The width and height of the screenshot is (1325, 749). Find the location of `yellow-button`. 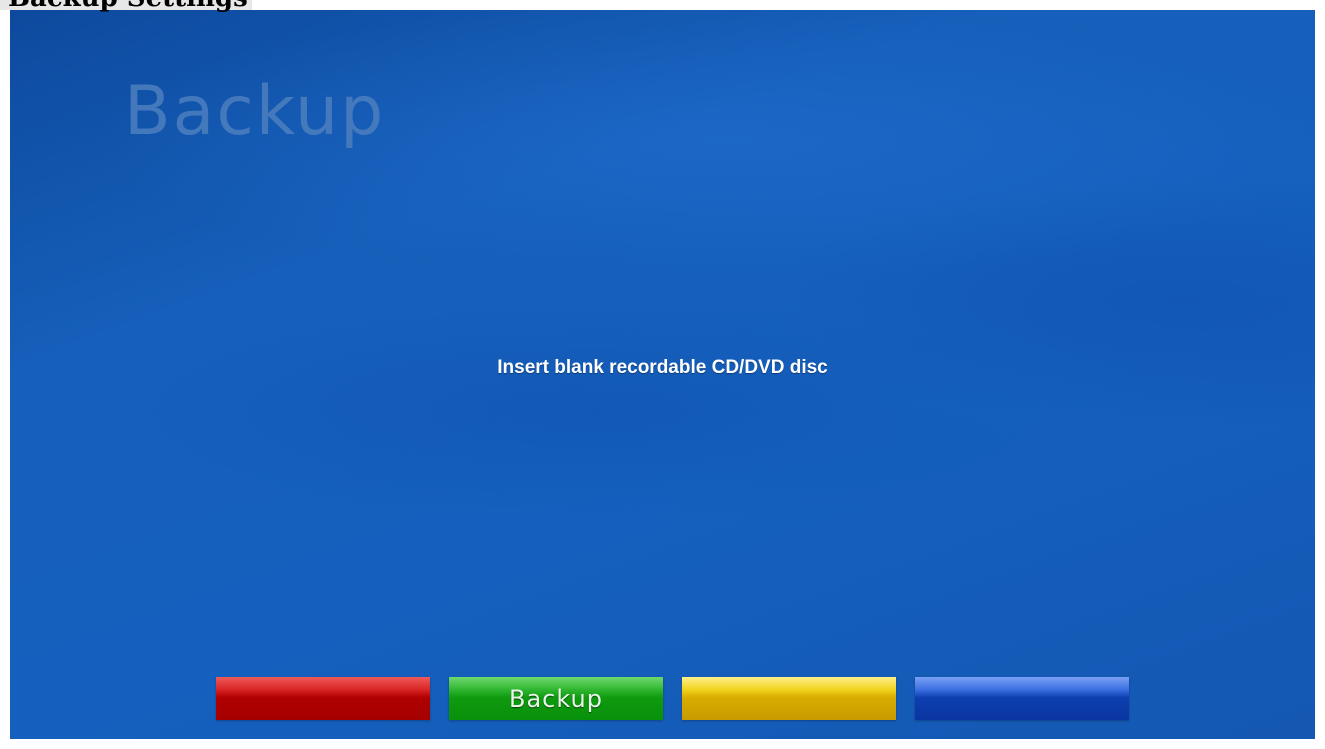

yellow-button is located at coordinates (789, 698).